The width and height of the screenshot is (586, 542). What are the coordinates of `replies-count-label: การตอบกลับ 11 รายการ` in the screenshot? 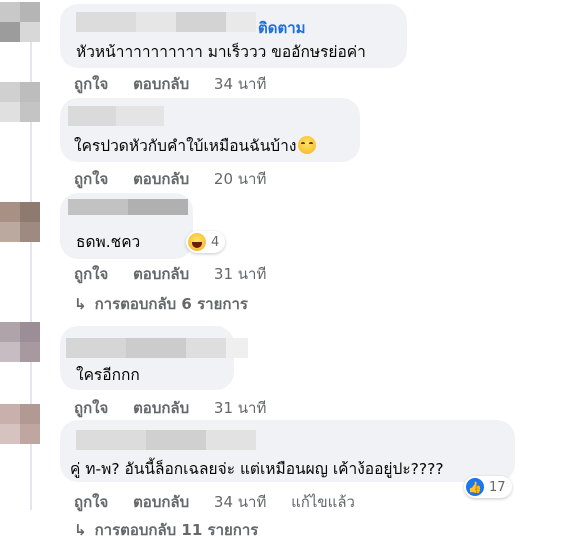 It's located at (176, 530).